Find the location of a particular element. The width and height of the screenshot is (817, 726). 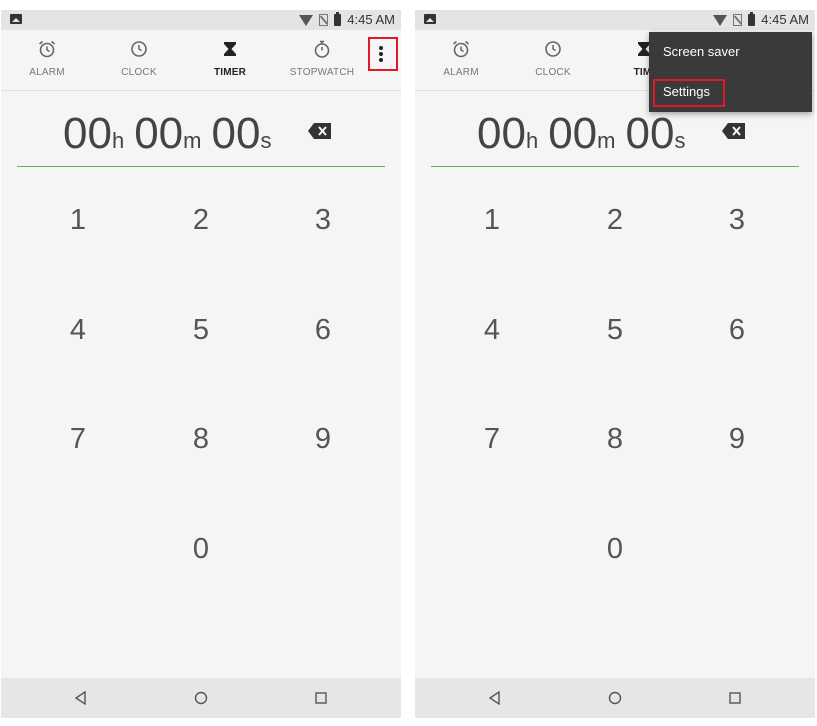

menu-item-screen-saver: Screen saver is located at coordinates (730, 52).